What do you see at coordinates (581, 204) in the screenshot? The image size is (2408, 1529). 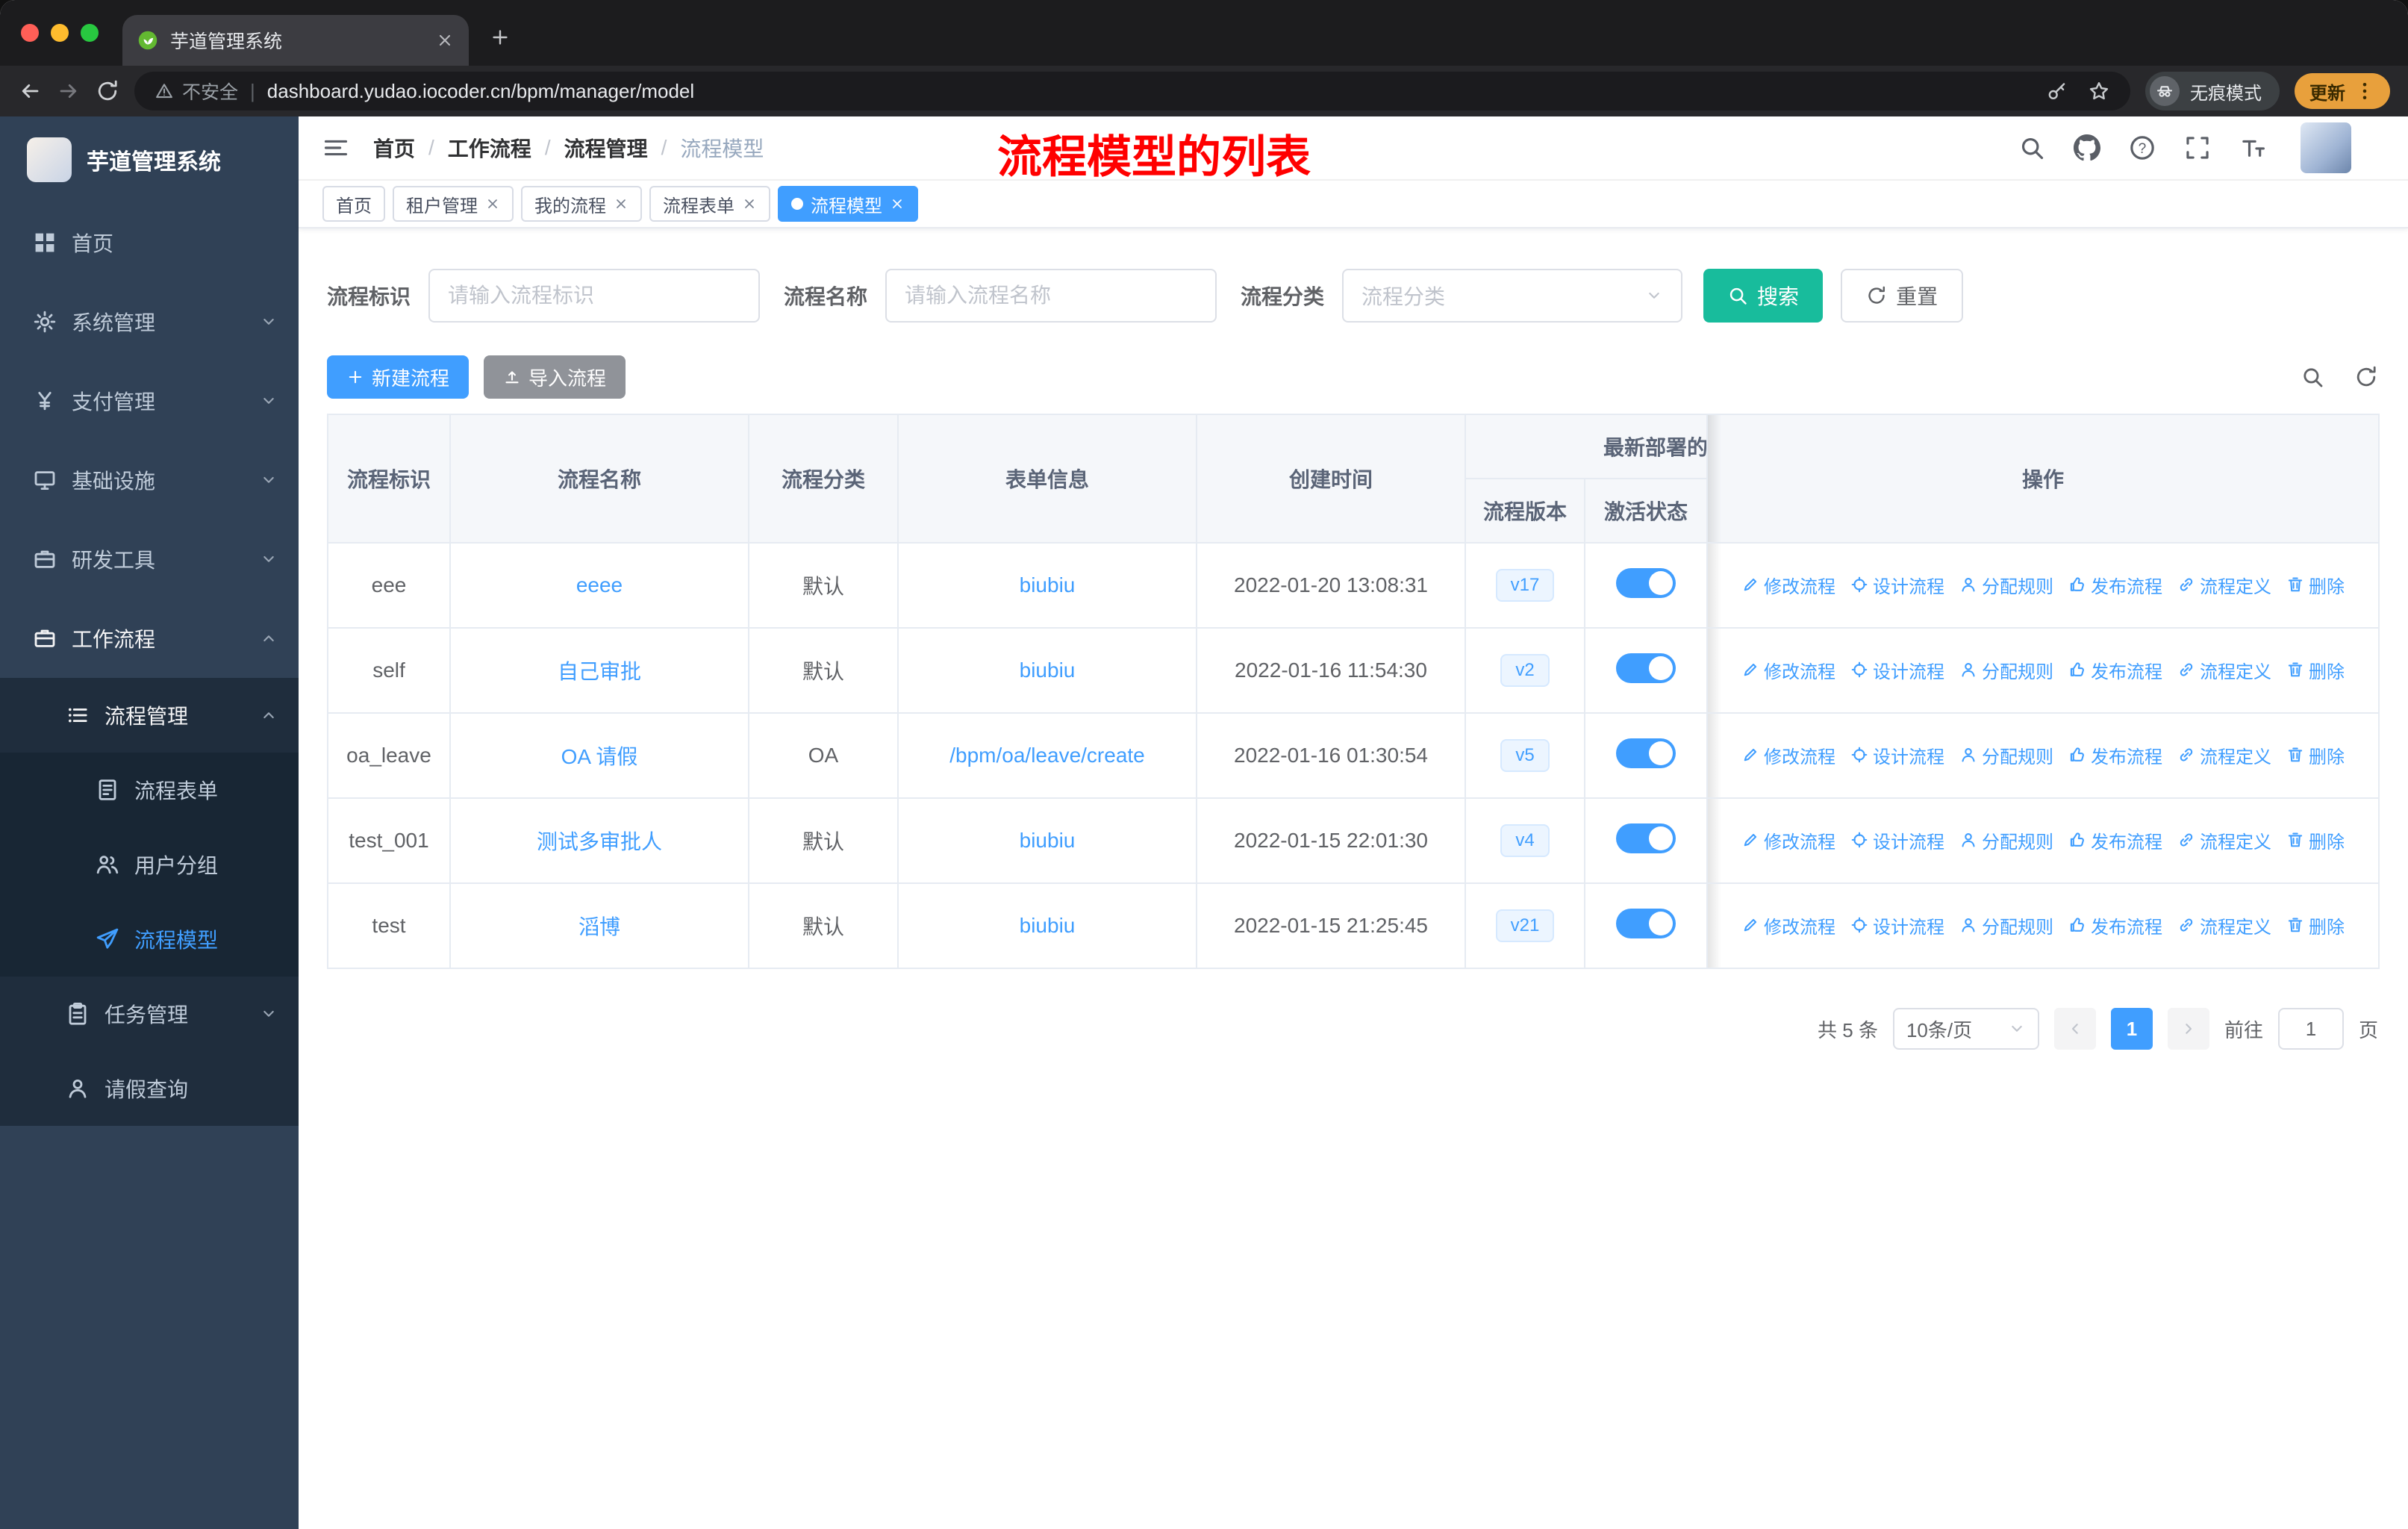 I see `tag-my-process: 我的流程` at bounding box center [581, 204].